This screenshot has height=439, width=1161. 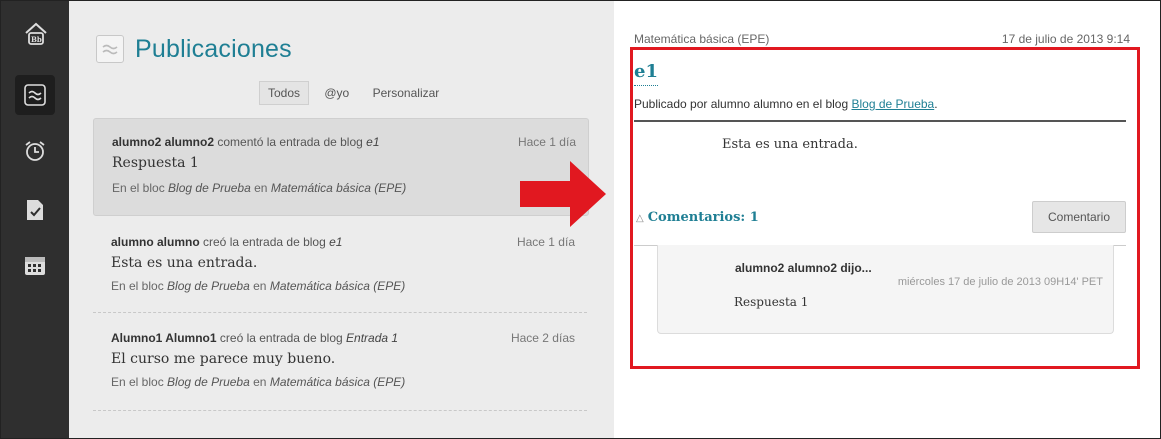 I want to click on calendar-icon, so click(x=35, y=266).